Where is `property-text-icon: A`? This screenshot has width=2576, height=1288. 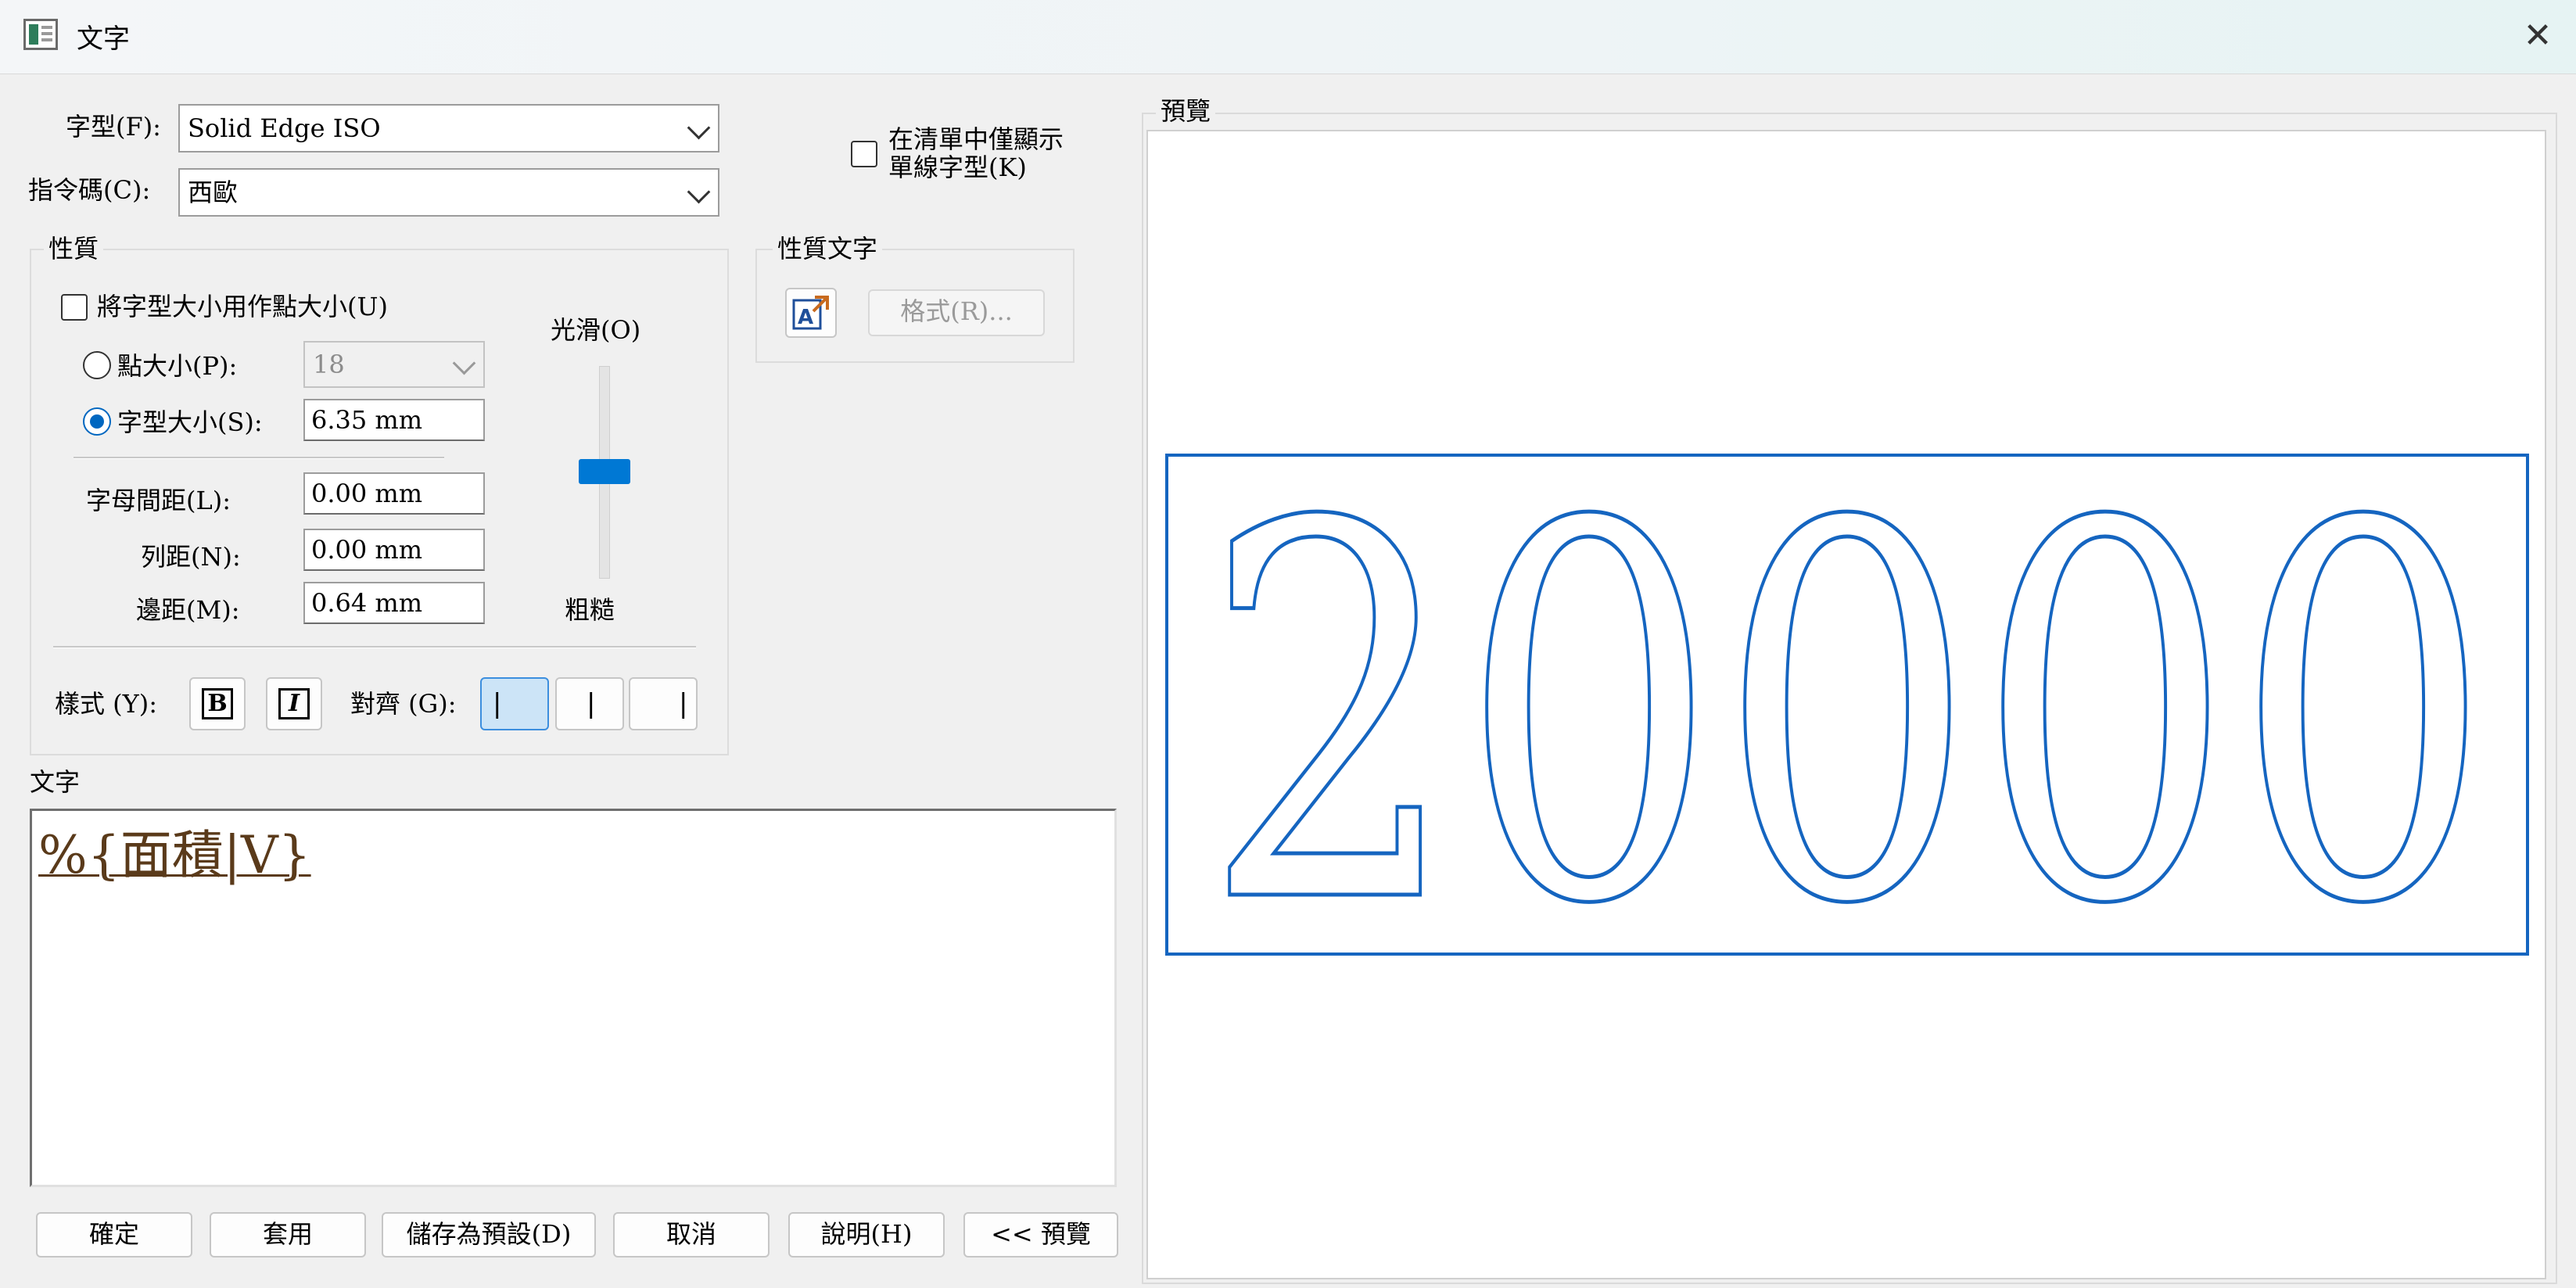 property-text-icon: A is located at coordinates (810, 313).